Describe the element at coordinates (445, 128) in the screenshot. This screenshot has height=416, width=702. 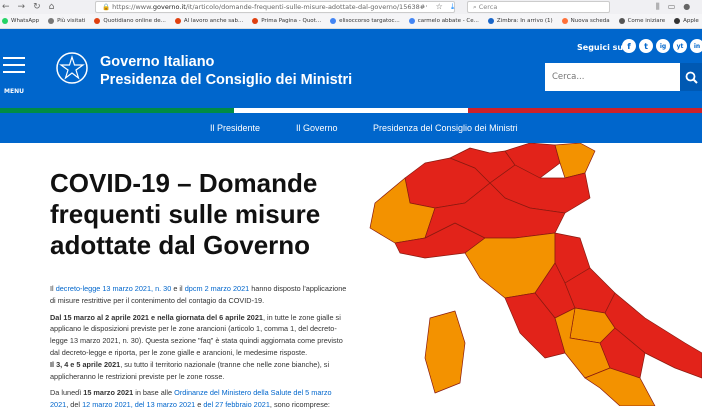
I see `nav-presidenza: Presidenza del Consiglio dei Ministri` at that location.